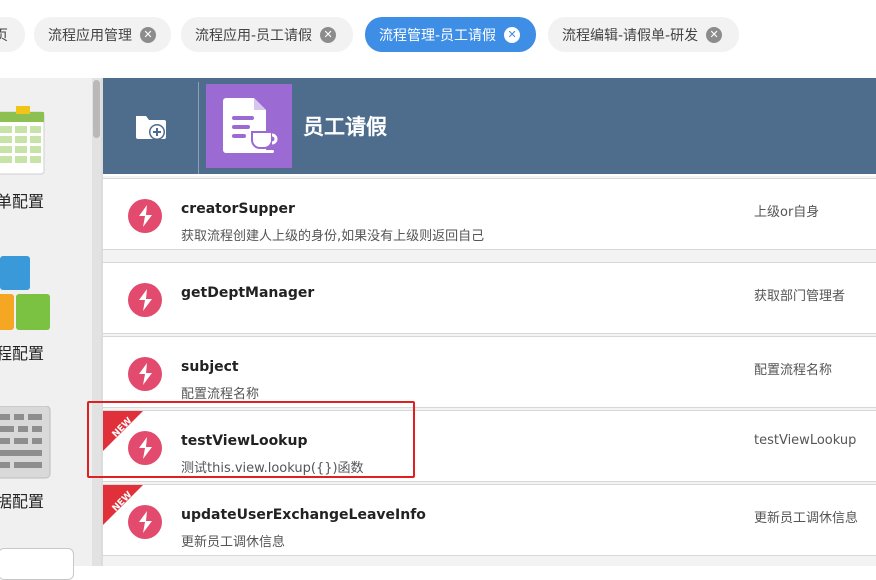 This screenshot has width=876, height=580. I want to click on sidebar-item-label: 程配置, so click(22, 353).